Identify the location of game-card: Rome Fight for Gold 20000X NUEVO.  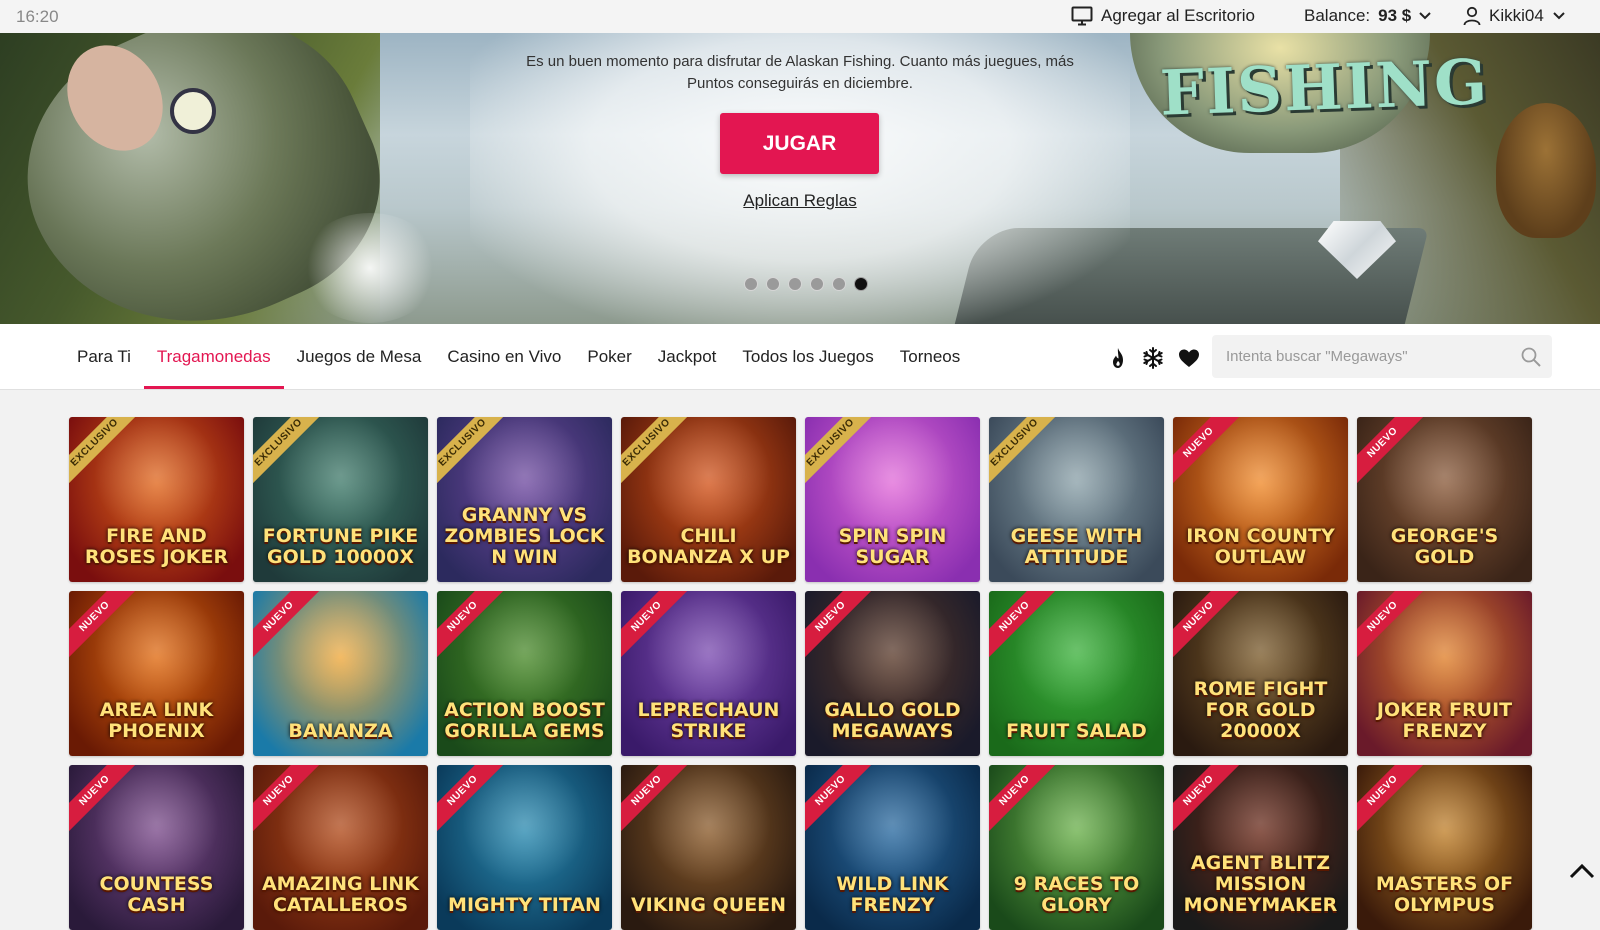
(1260, 673).